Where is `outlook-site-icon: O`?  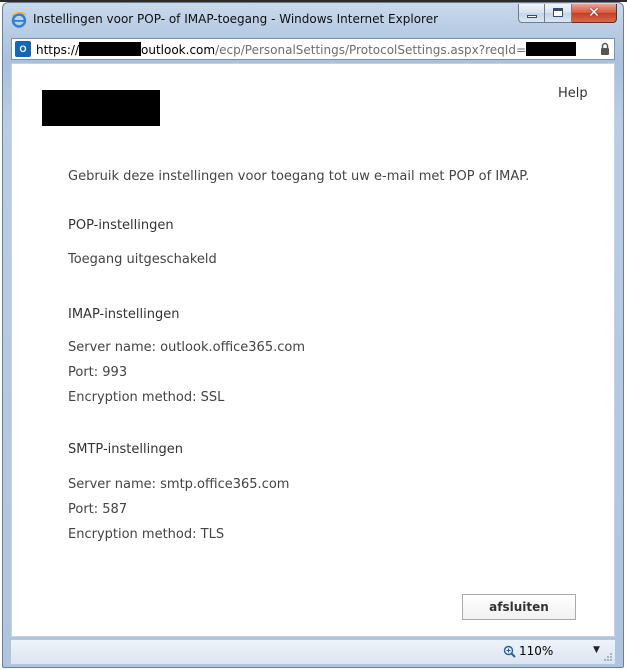
outlook-site-icon: O is located at coordinates (23, 49).